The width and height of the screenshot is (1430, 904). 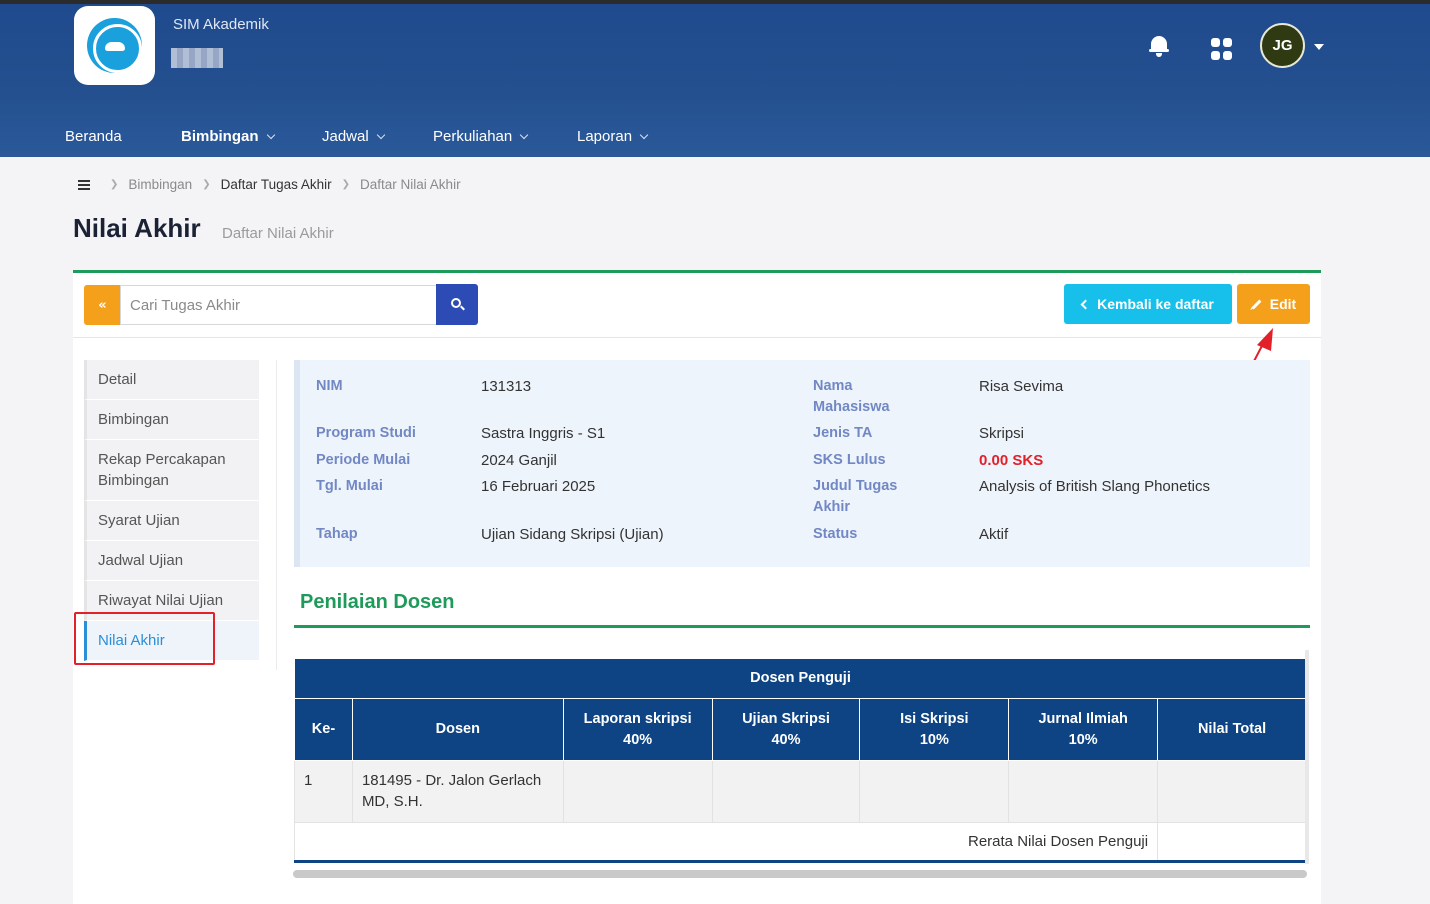 I want to click on tgl-value: 16 Februari 2025, so click(x=538, y=486).